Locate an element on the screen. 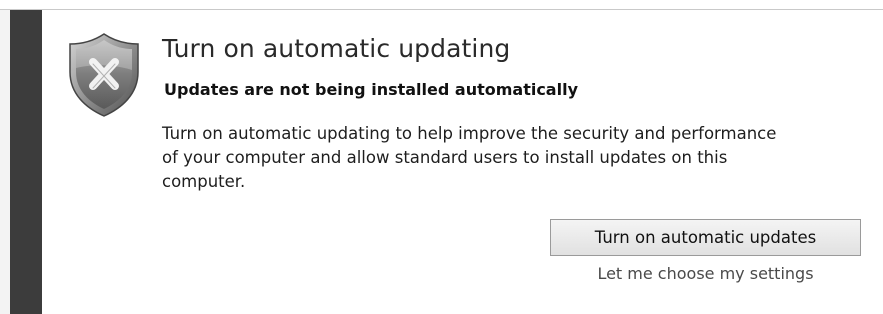 The width and height of the screenshot is (883, 314). shield-error-icon is located at coordinates (104, 75).